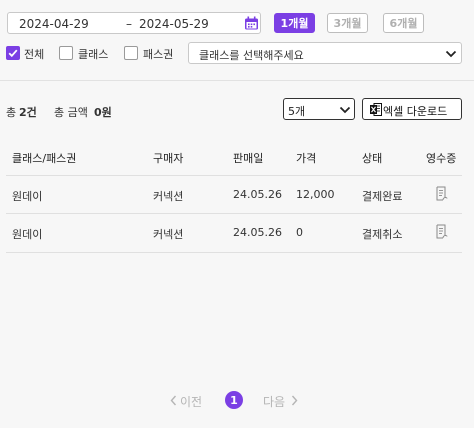 This screenshot has width=474, height=428. Describe the element at coordinates (71, 112) in the screenshot. I see `total-amount-label: 총 금액` at that location.